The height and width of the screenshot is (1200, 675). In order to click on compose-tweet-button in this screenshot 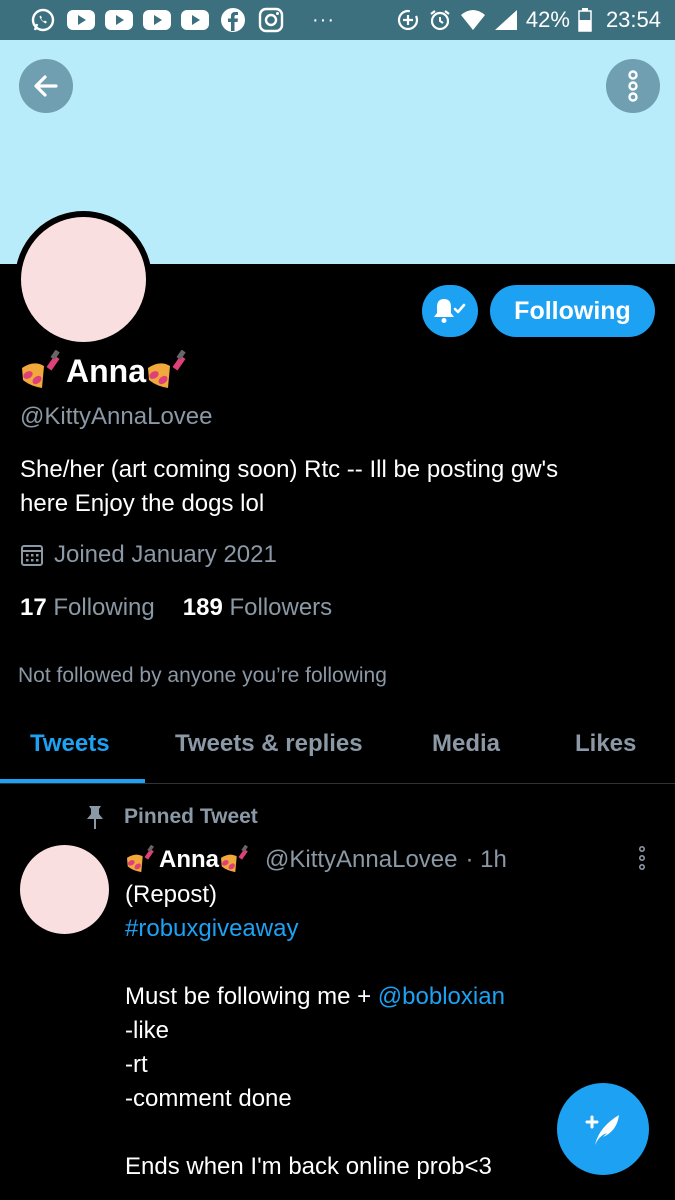, I will do `click(603, 1129)`.